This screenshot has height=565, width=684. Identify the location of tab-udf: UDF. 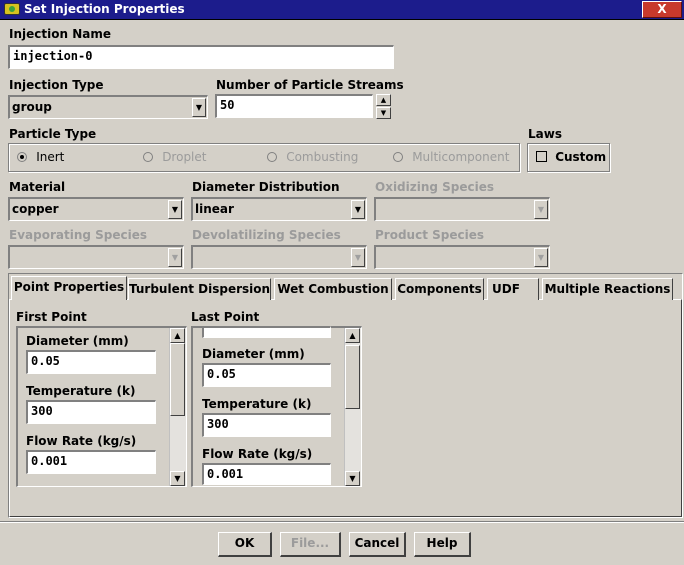
(513, 289).